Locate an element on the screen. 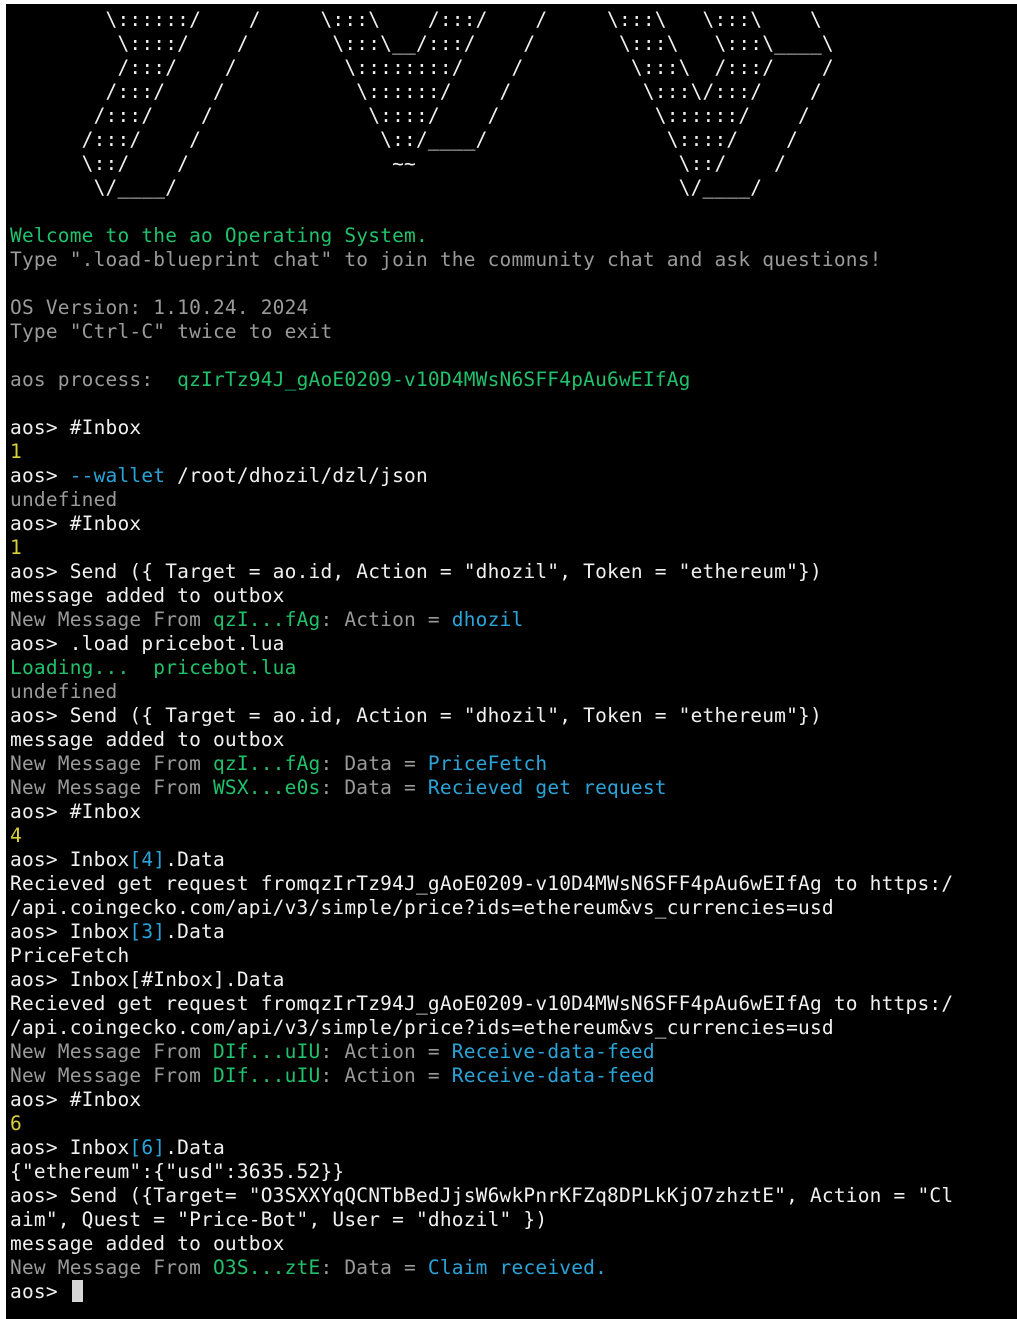 The height and width of the screenshot is (1319, 1017). command-index: [6] is located at coordinates (147, 1147).